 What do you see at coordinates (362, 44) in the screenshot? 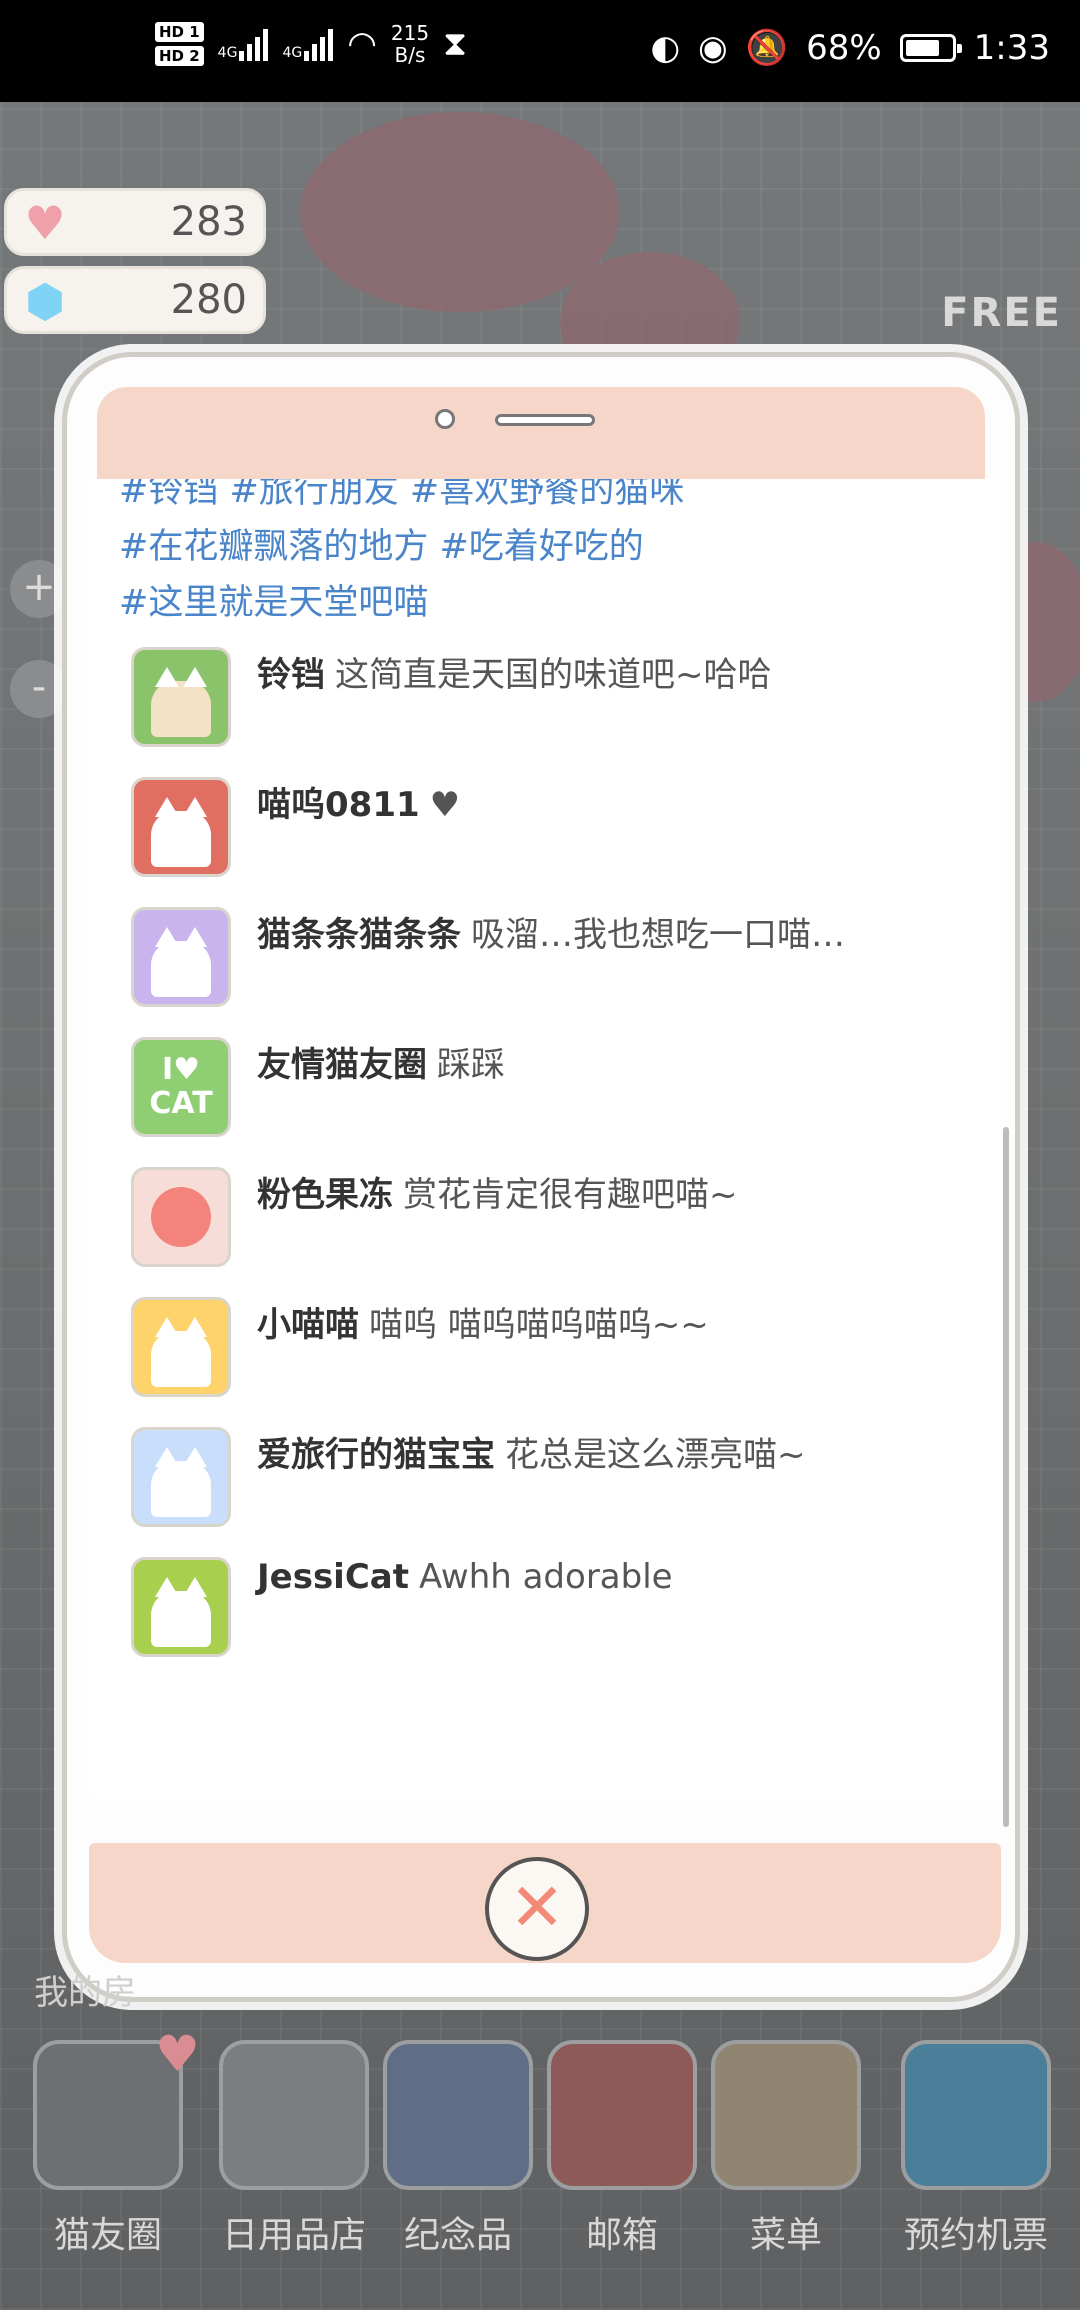
I see `wifi-icon: ◠` at bounding box center [362, 44].